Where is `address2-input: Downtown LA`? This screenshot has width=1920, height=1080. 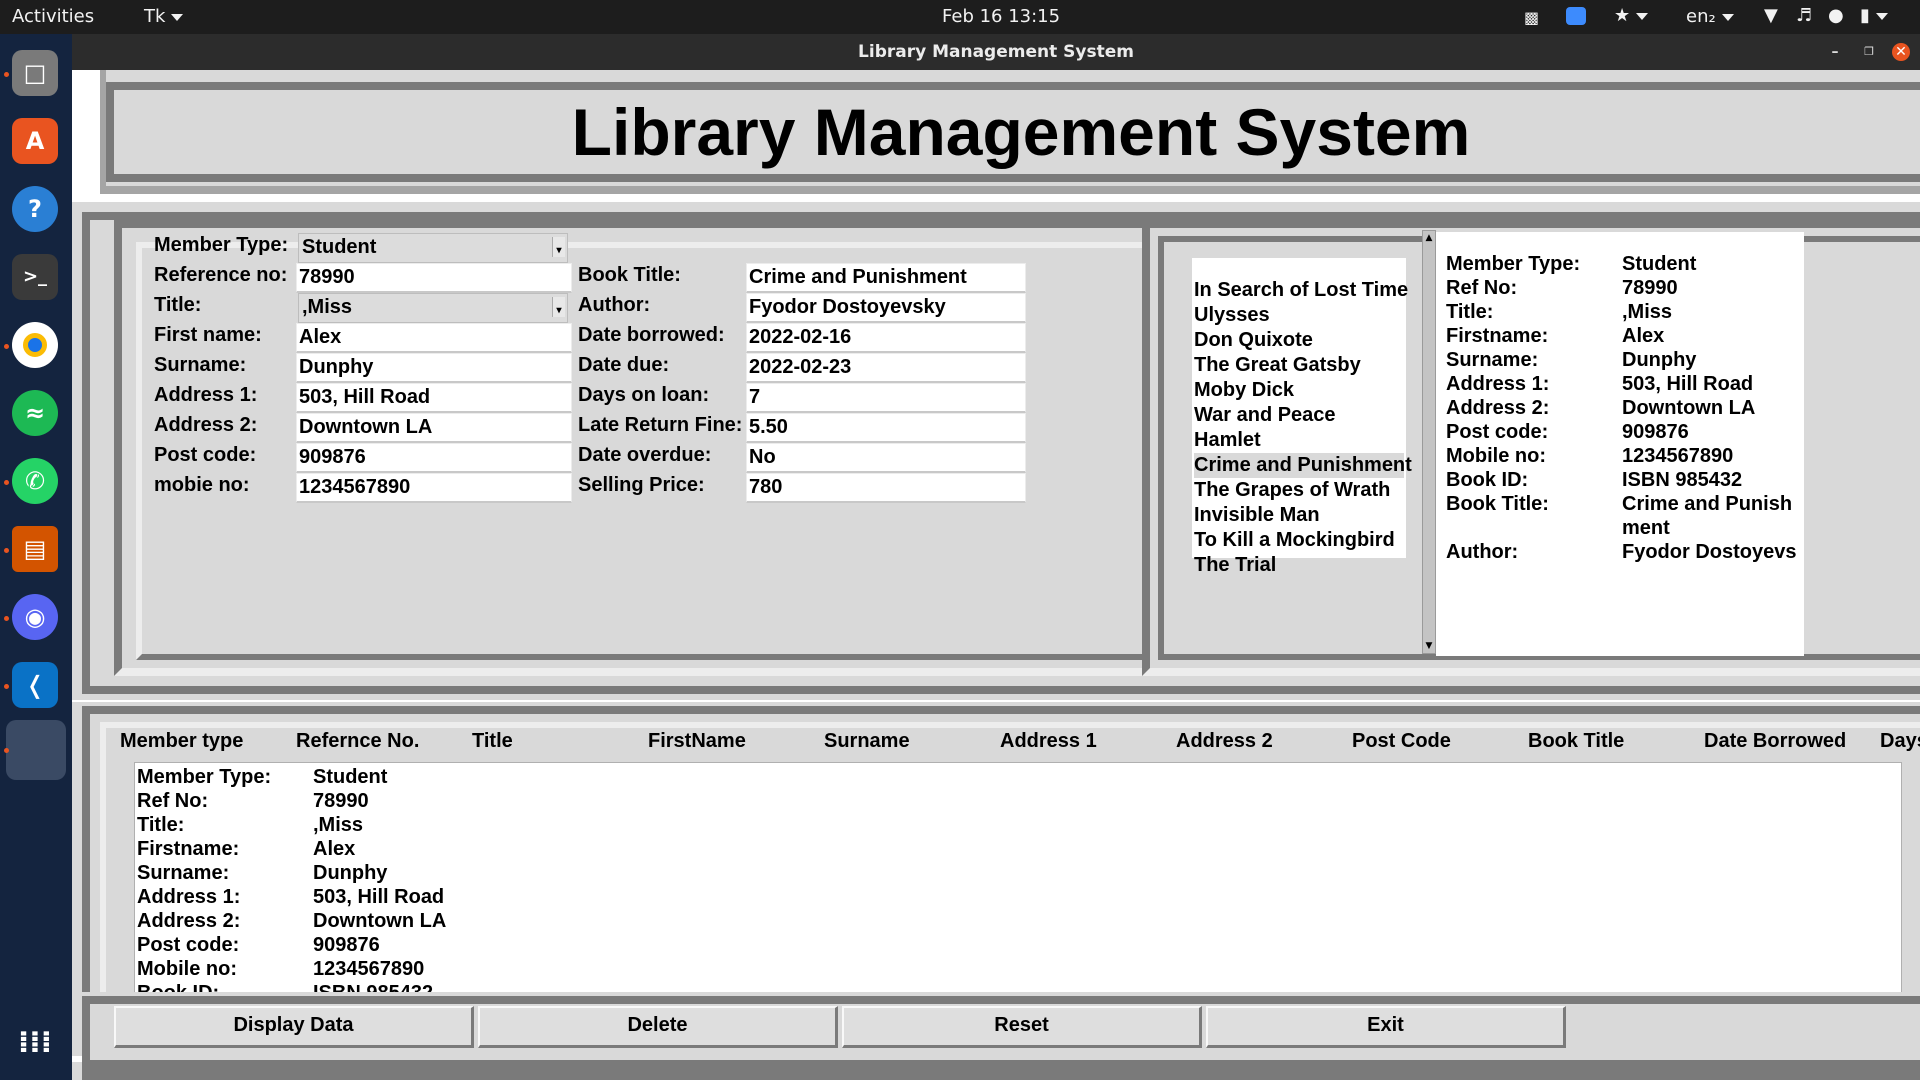
address2-input: Downtown LA is located at coordinates (434, 428).